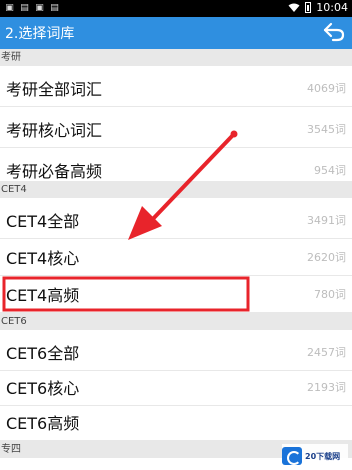 This screenshot has width=352, height=470. What do you see at coordinates (43, 258) in the screenshot?
I see `list-item-label: CET4核心` at bounding box center [43, 258].